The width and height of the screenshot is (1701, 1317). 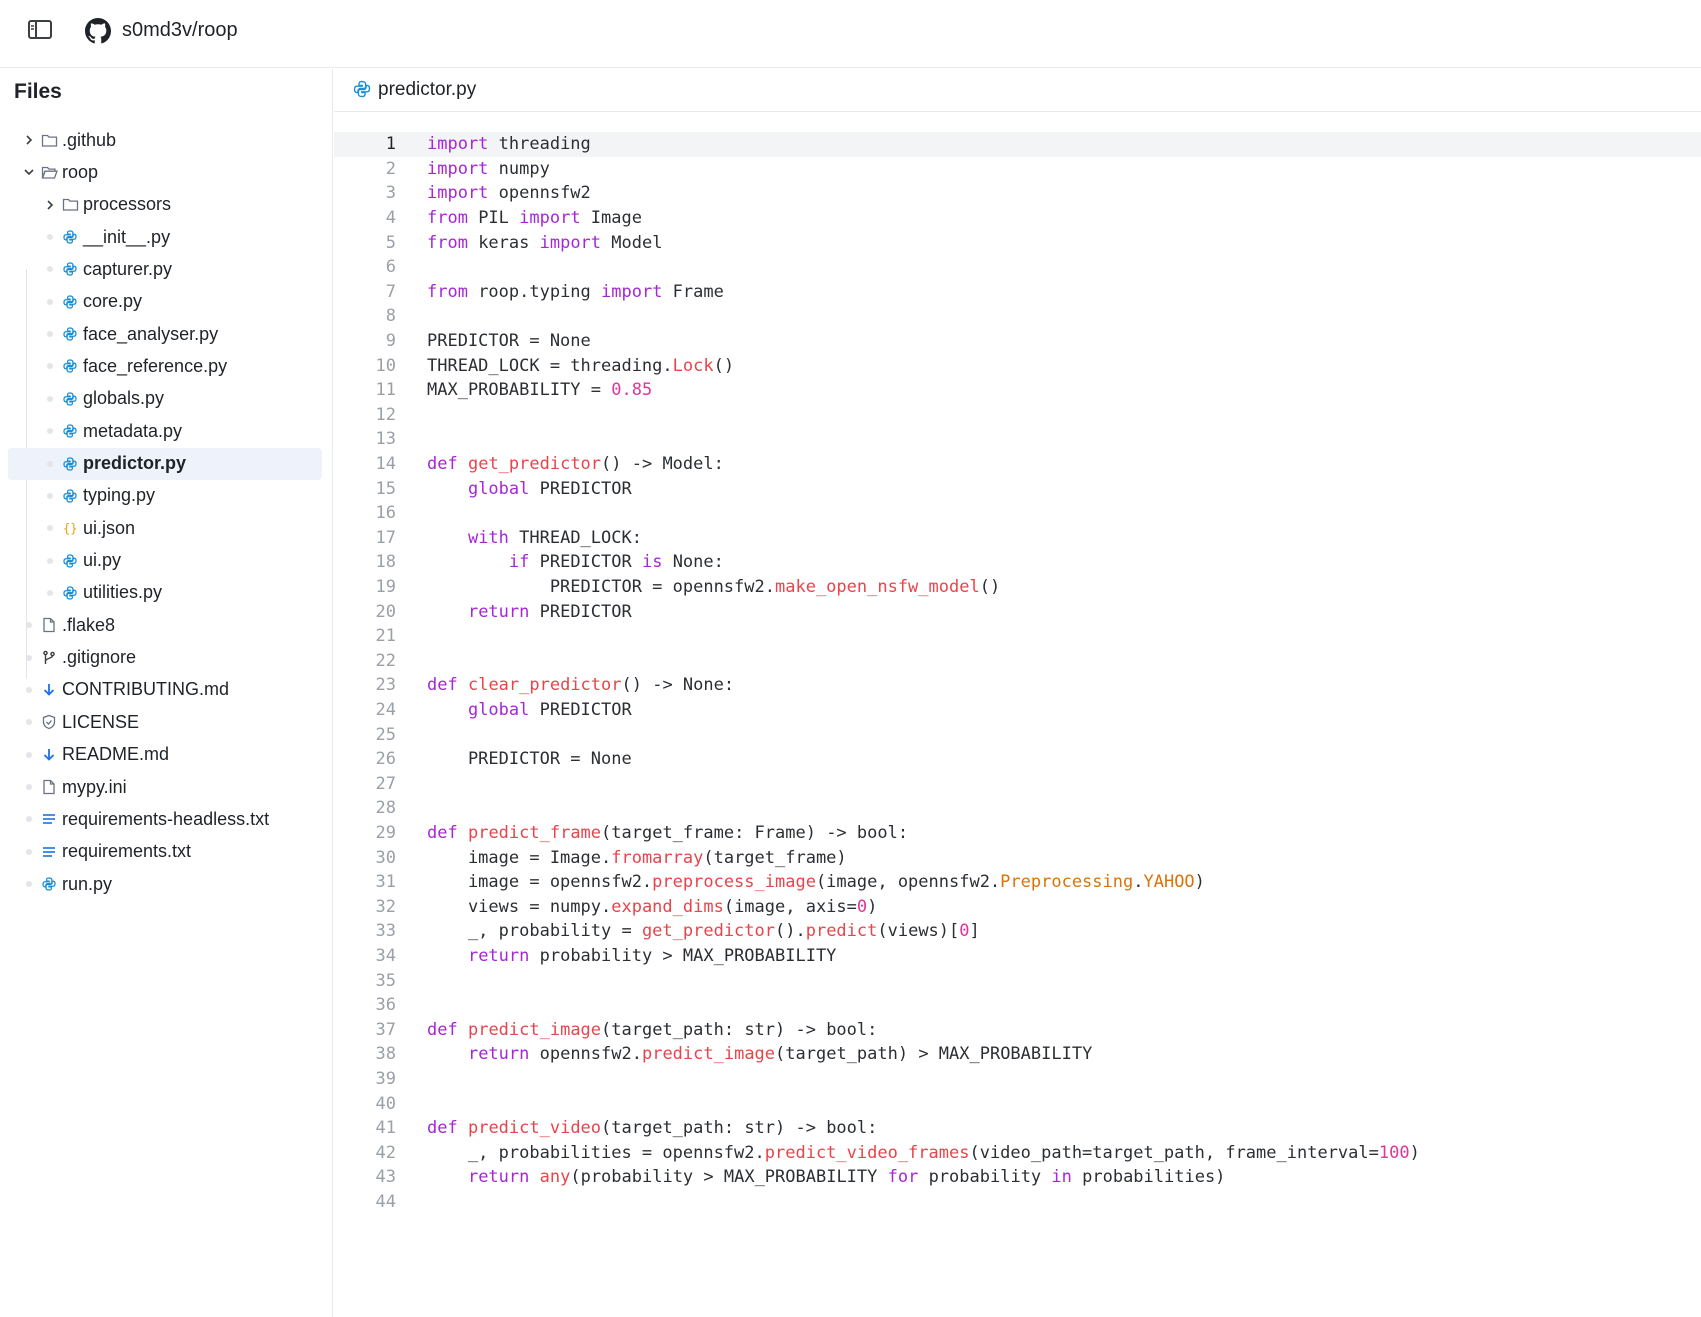 What do you see at coordinates (1017, 1079) in the screenshot?
I see `code-line: 39` at bounding box center [1017, 1079].